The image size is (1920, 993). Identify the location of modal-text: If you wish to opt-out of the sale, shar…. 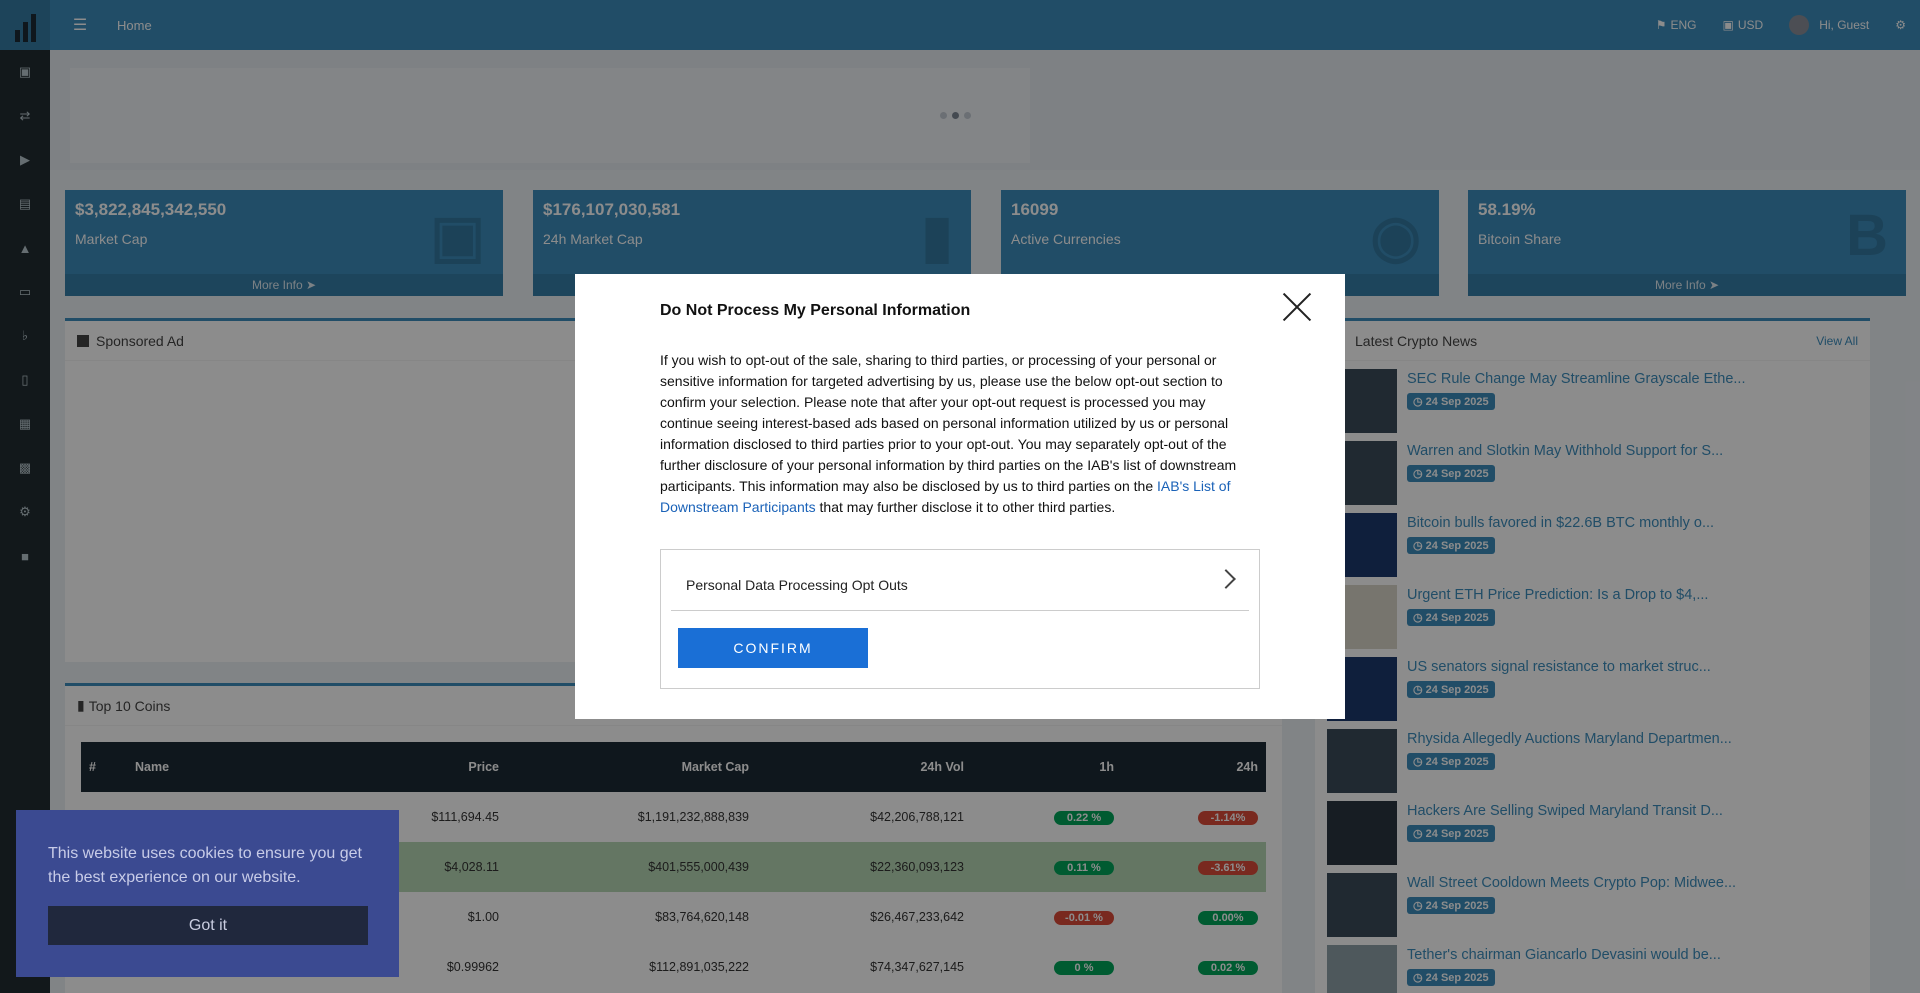
(948, 423).